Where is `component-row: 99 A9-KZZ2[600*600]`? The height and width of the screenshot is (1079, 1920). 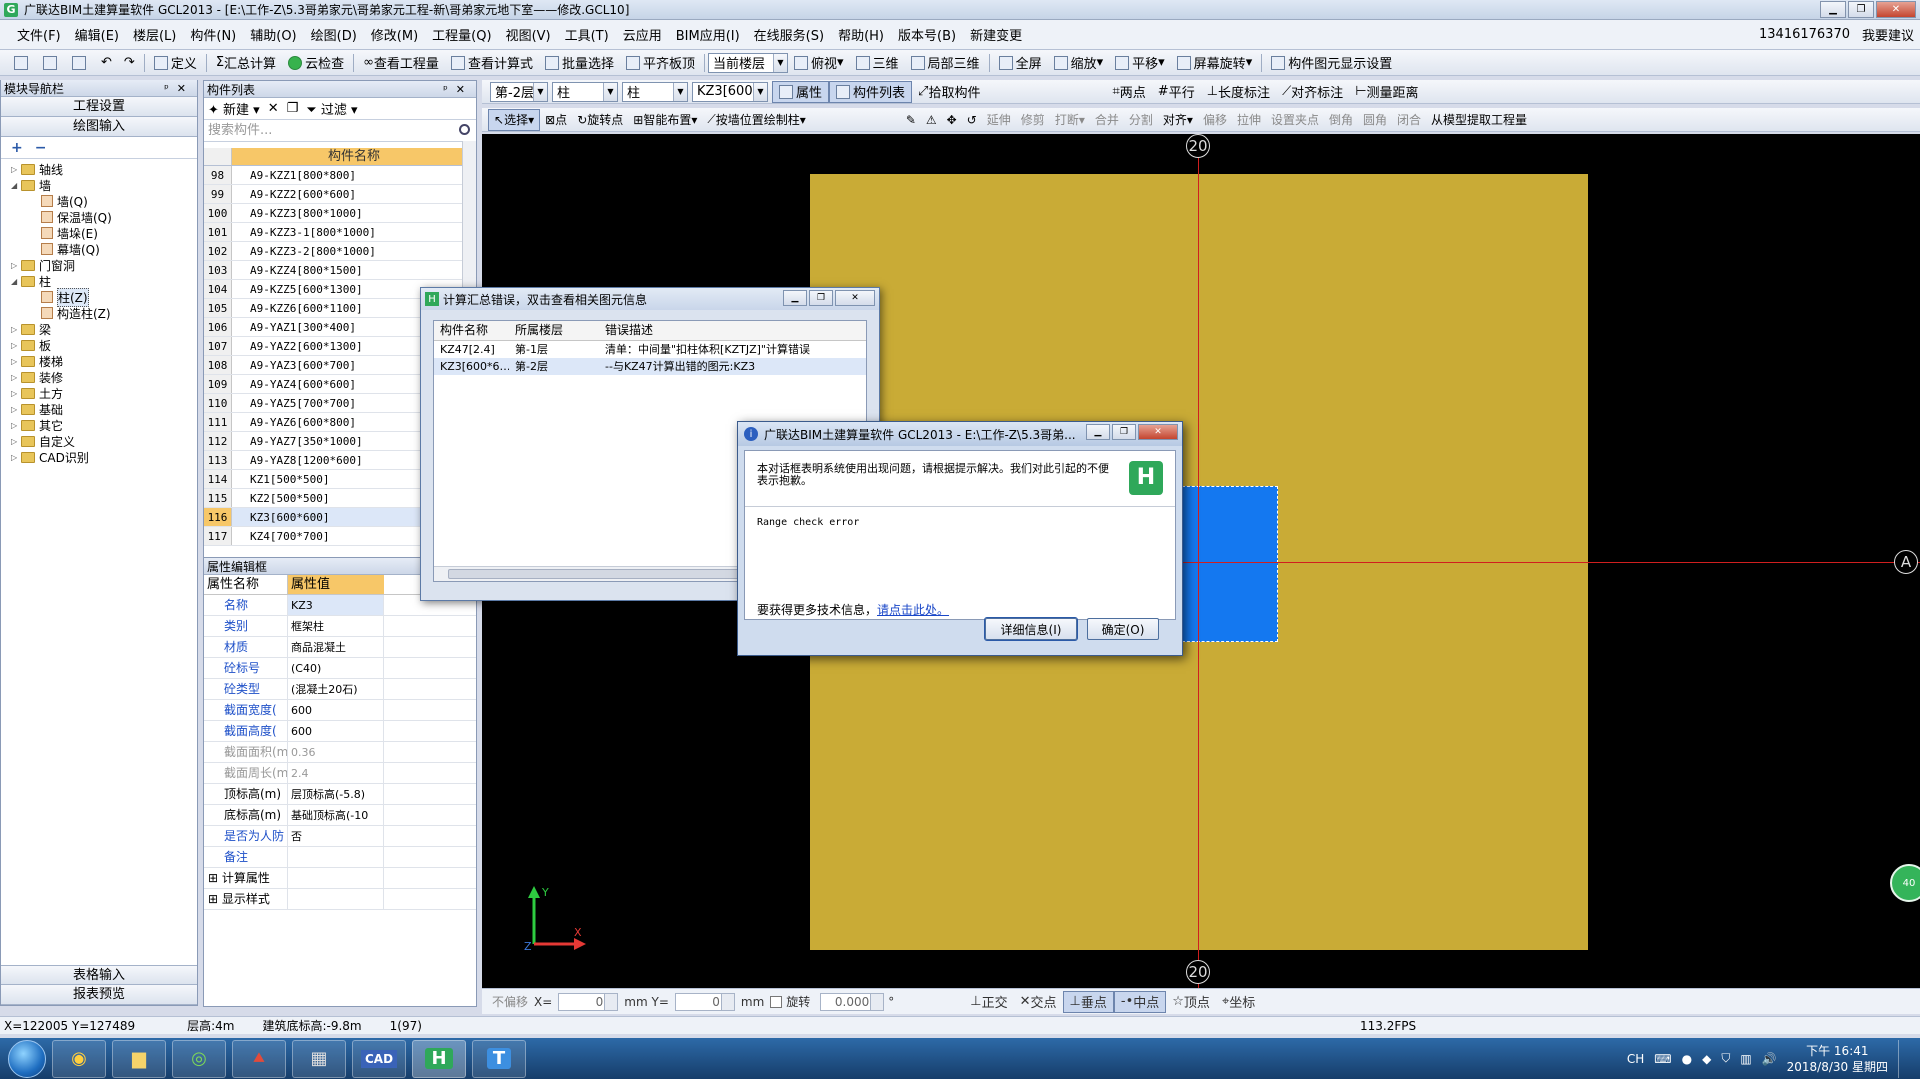
component-row: 99 A9-KZZ2[600*600] is located at coordinates (340, 194).